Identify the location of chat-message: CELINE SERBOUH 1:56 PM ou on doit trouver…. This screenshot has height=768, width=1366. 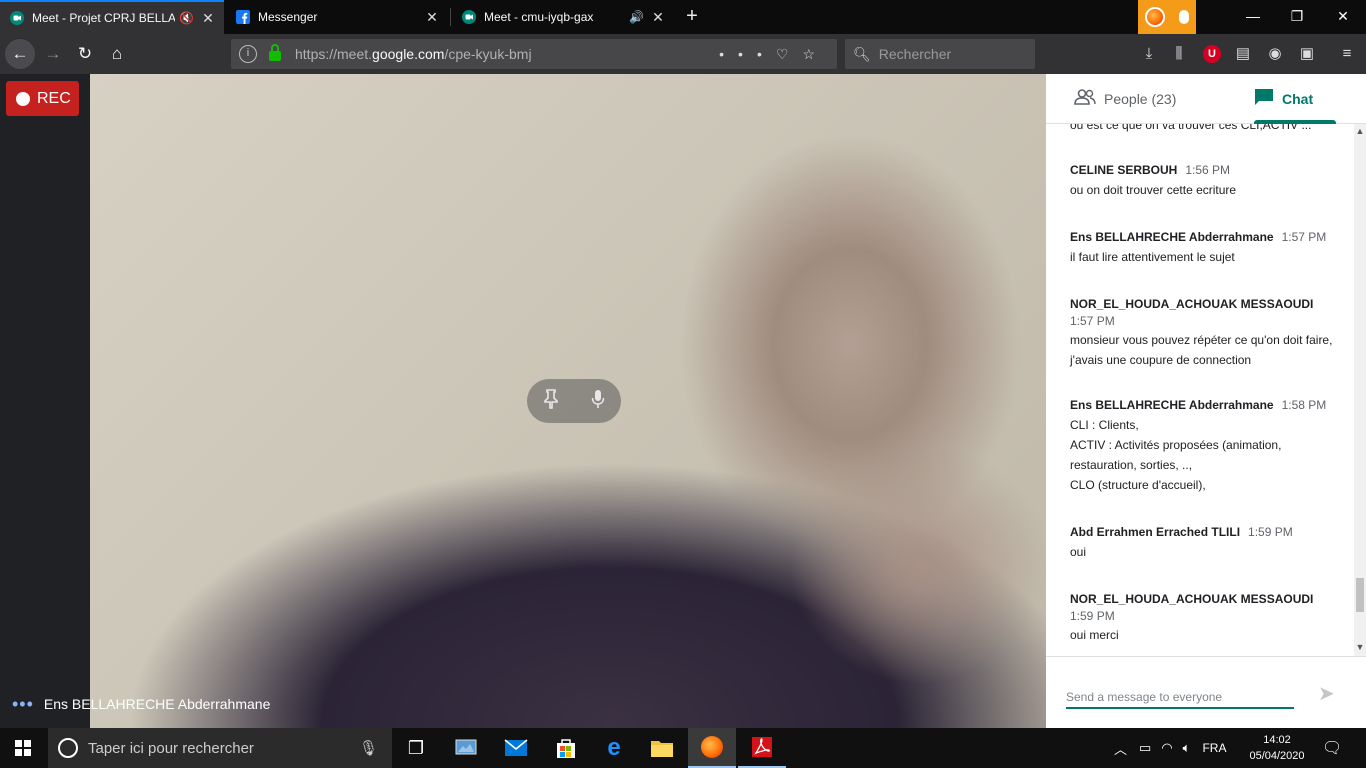
(1205, 180).